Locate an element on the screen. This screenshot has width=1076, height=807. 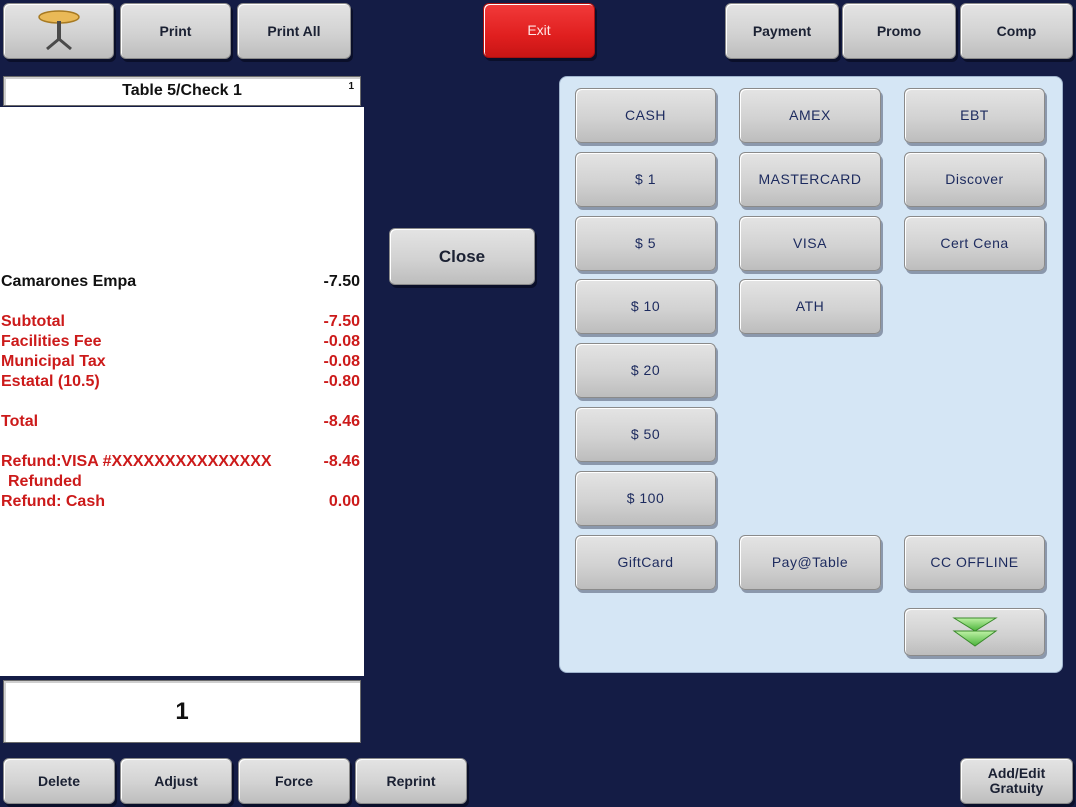
giftcard-button: GiftCard is located at coordinates (645, 562).